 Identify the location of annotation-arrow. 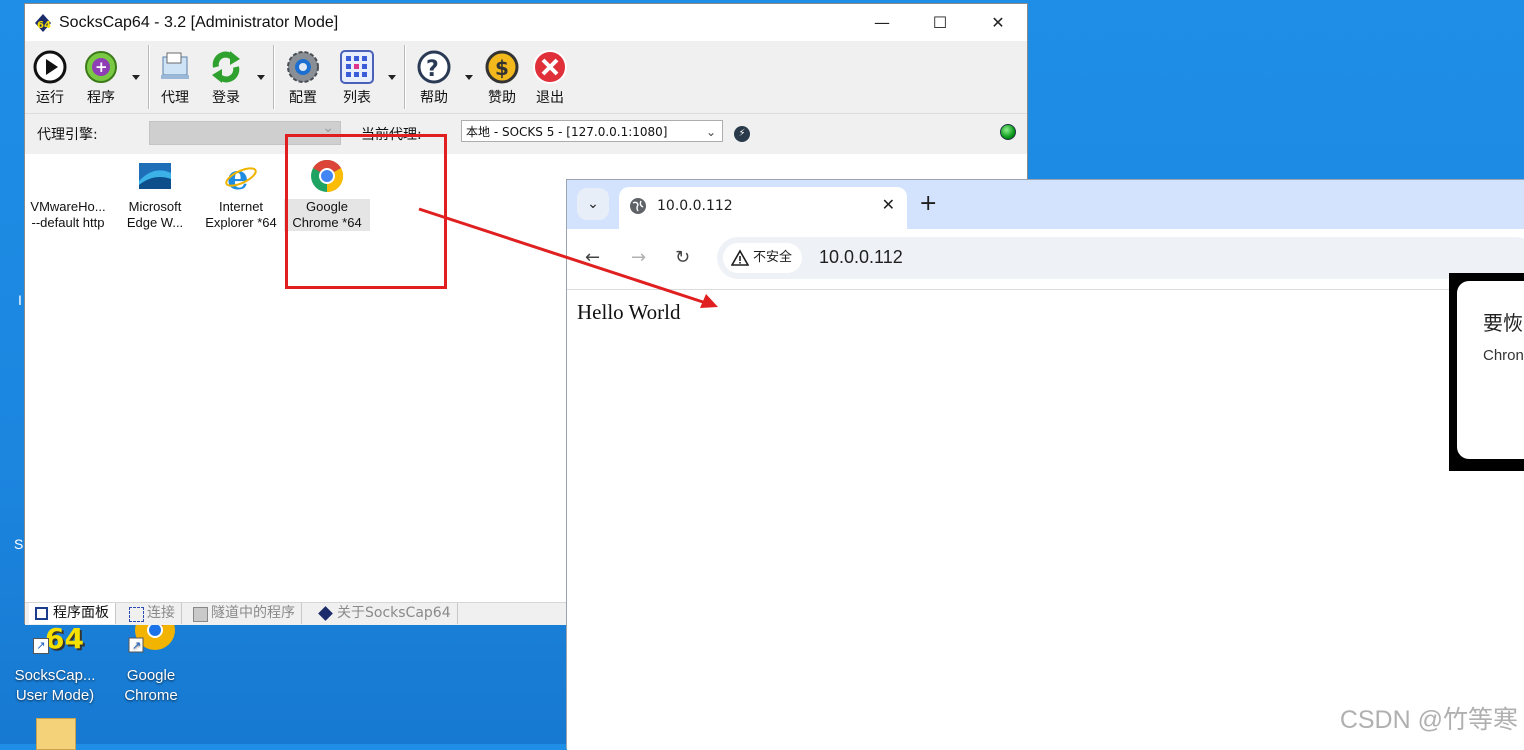
(568, 257).